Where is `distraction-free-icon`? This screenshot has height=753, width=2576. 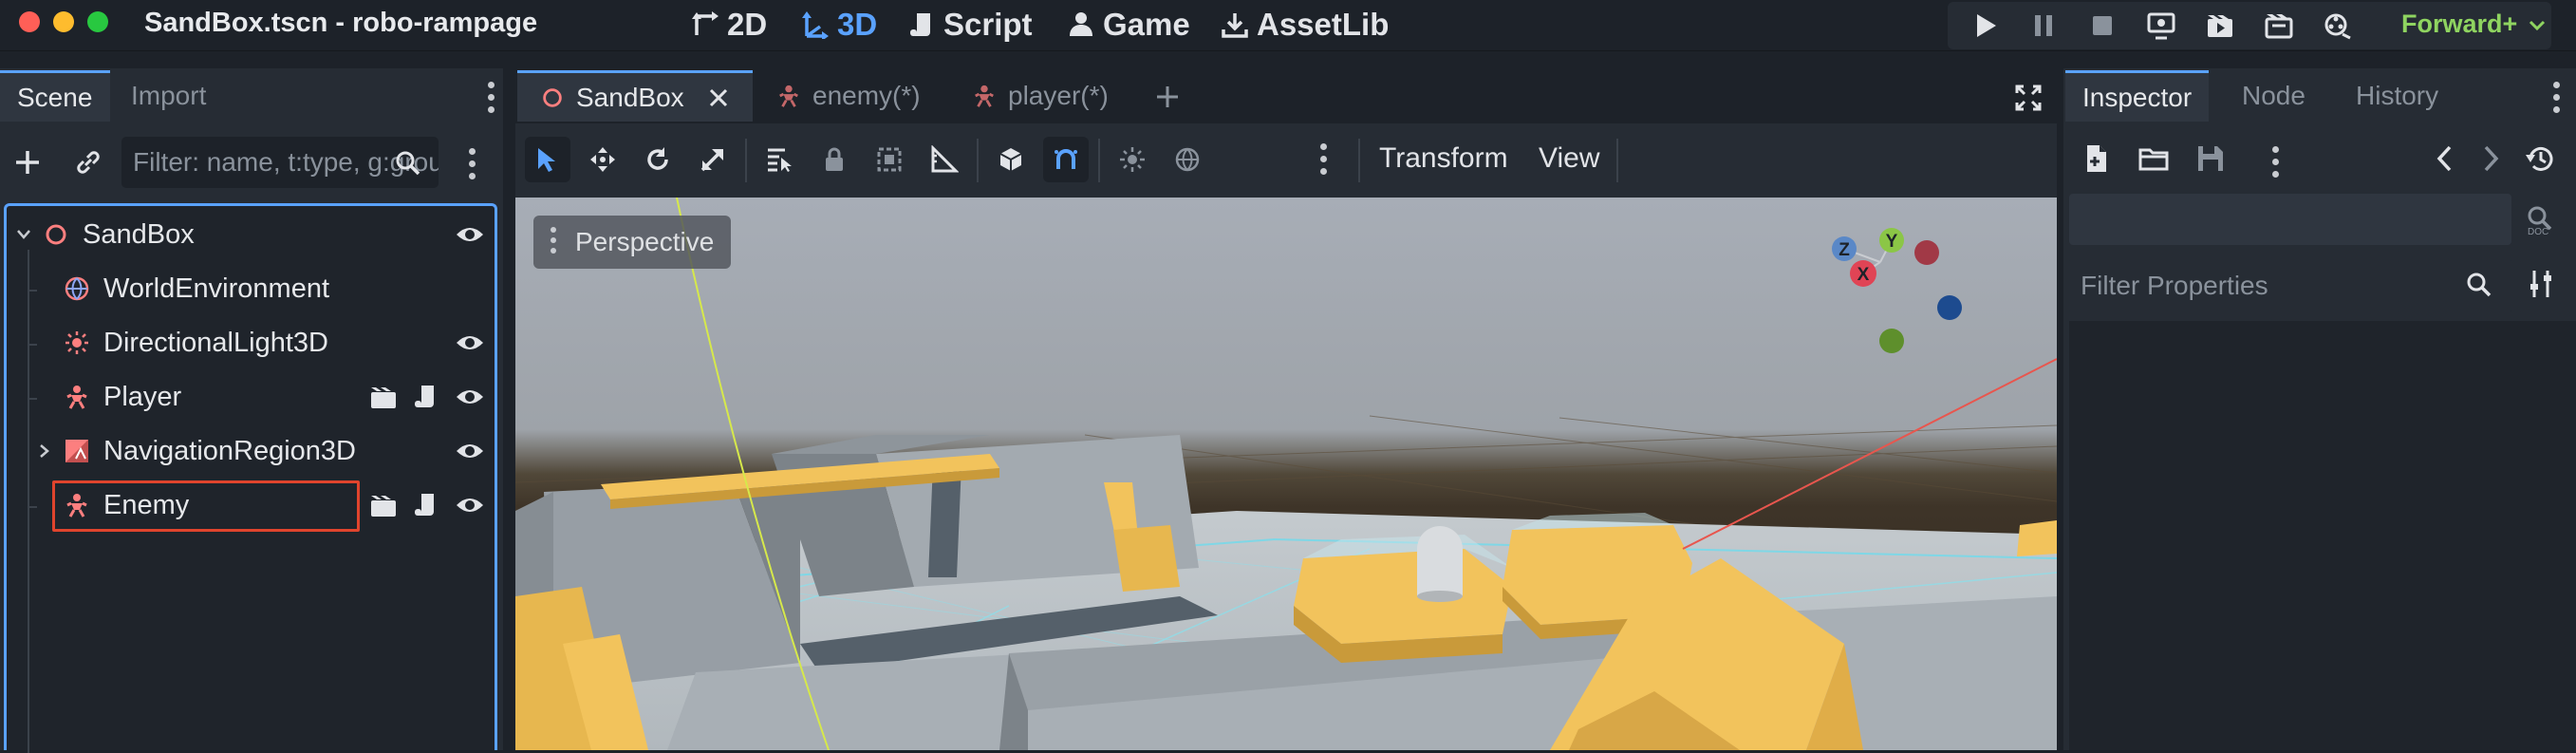
distraction-free-icon is located at coordinates (2029, 98).